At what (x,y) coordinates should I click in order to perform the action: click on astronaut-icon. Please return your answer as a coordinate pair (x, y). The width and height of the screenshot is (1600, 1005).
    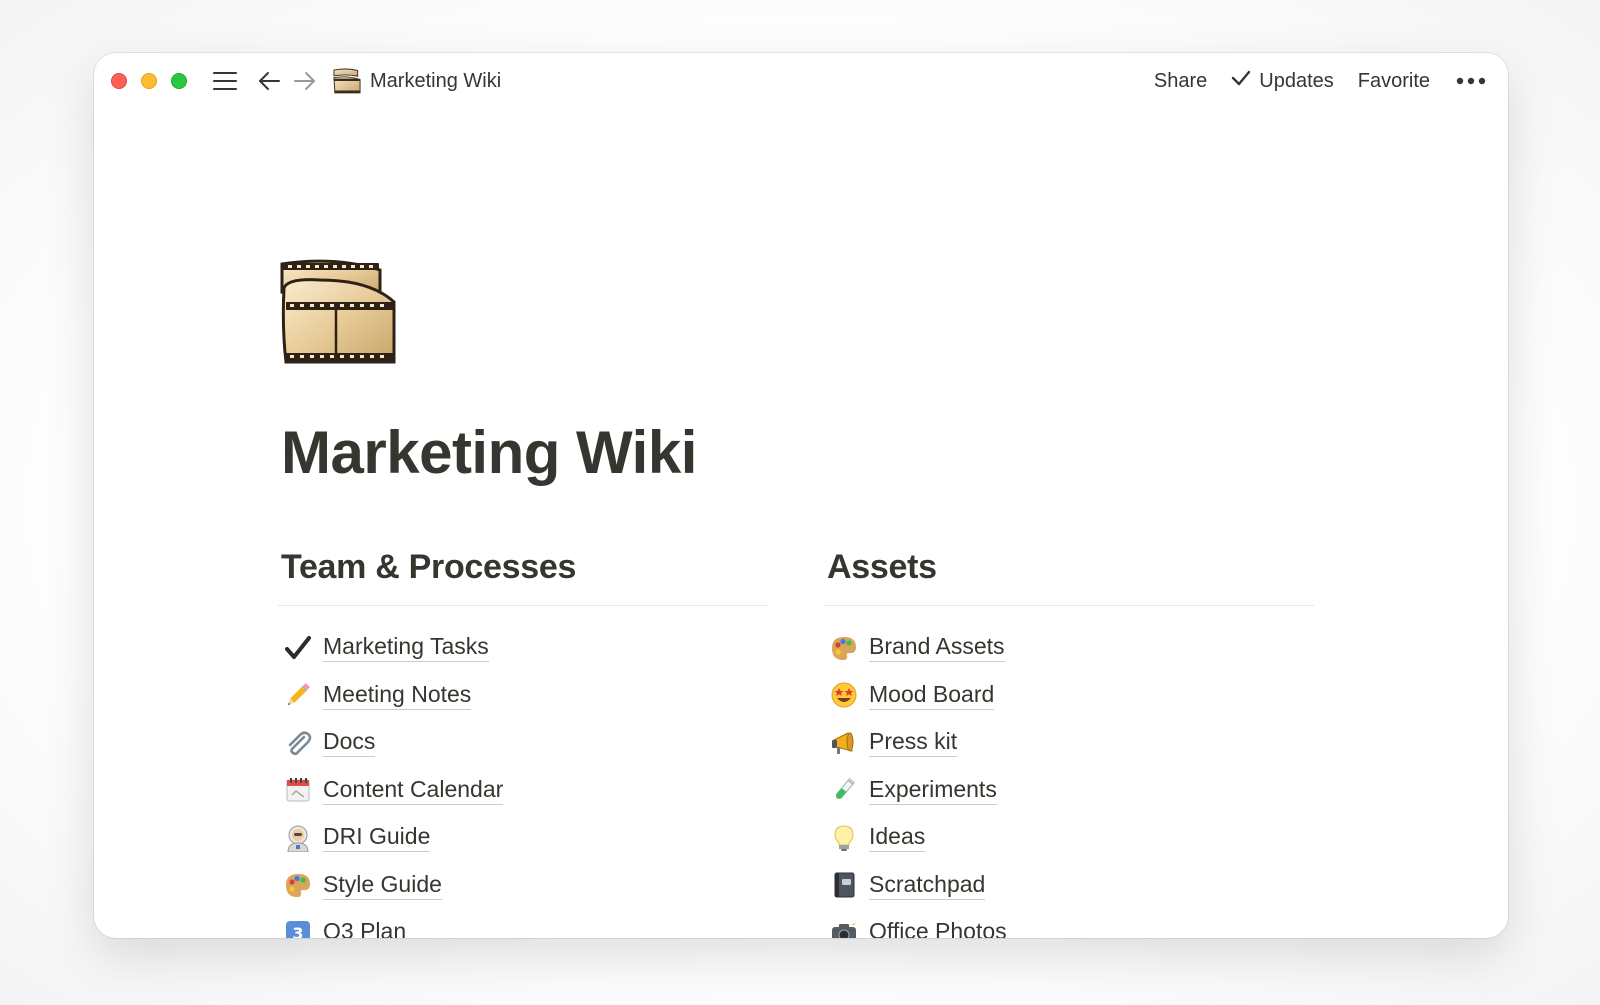
    Looking at the image, I should click on (298, 838).